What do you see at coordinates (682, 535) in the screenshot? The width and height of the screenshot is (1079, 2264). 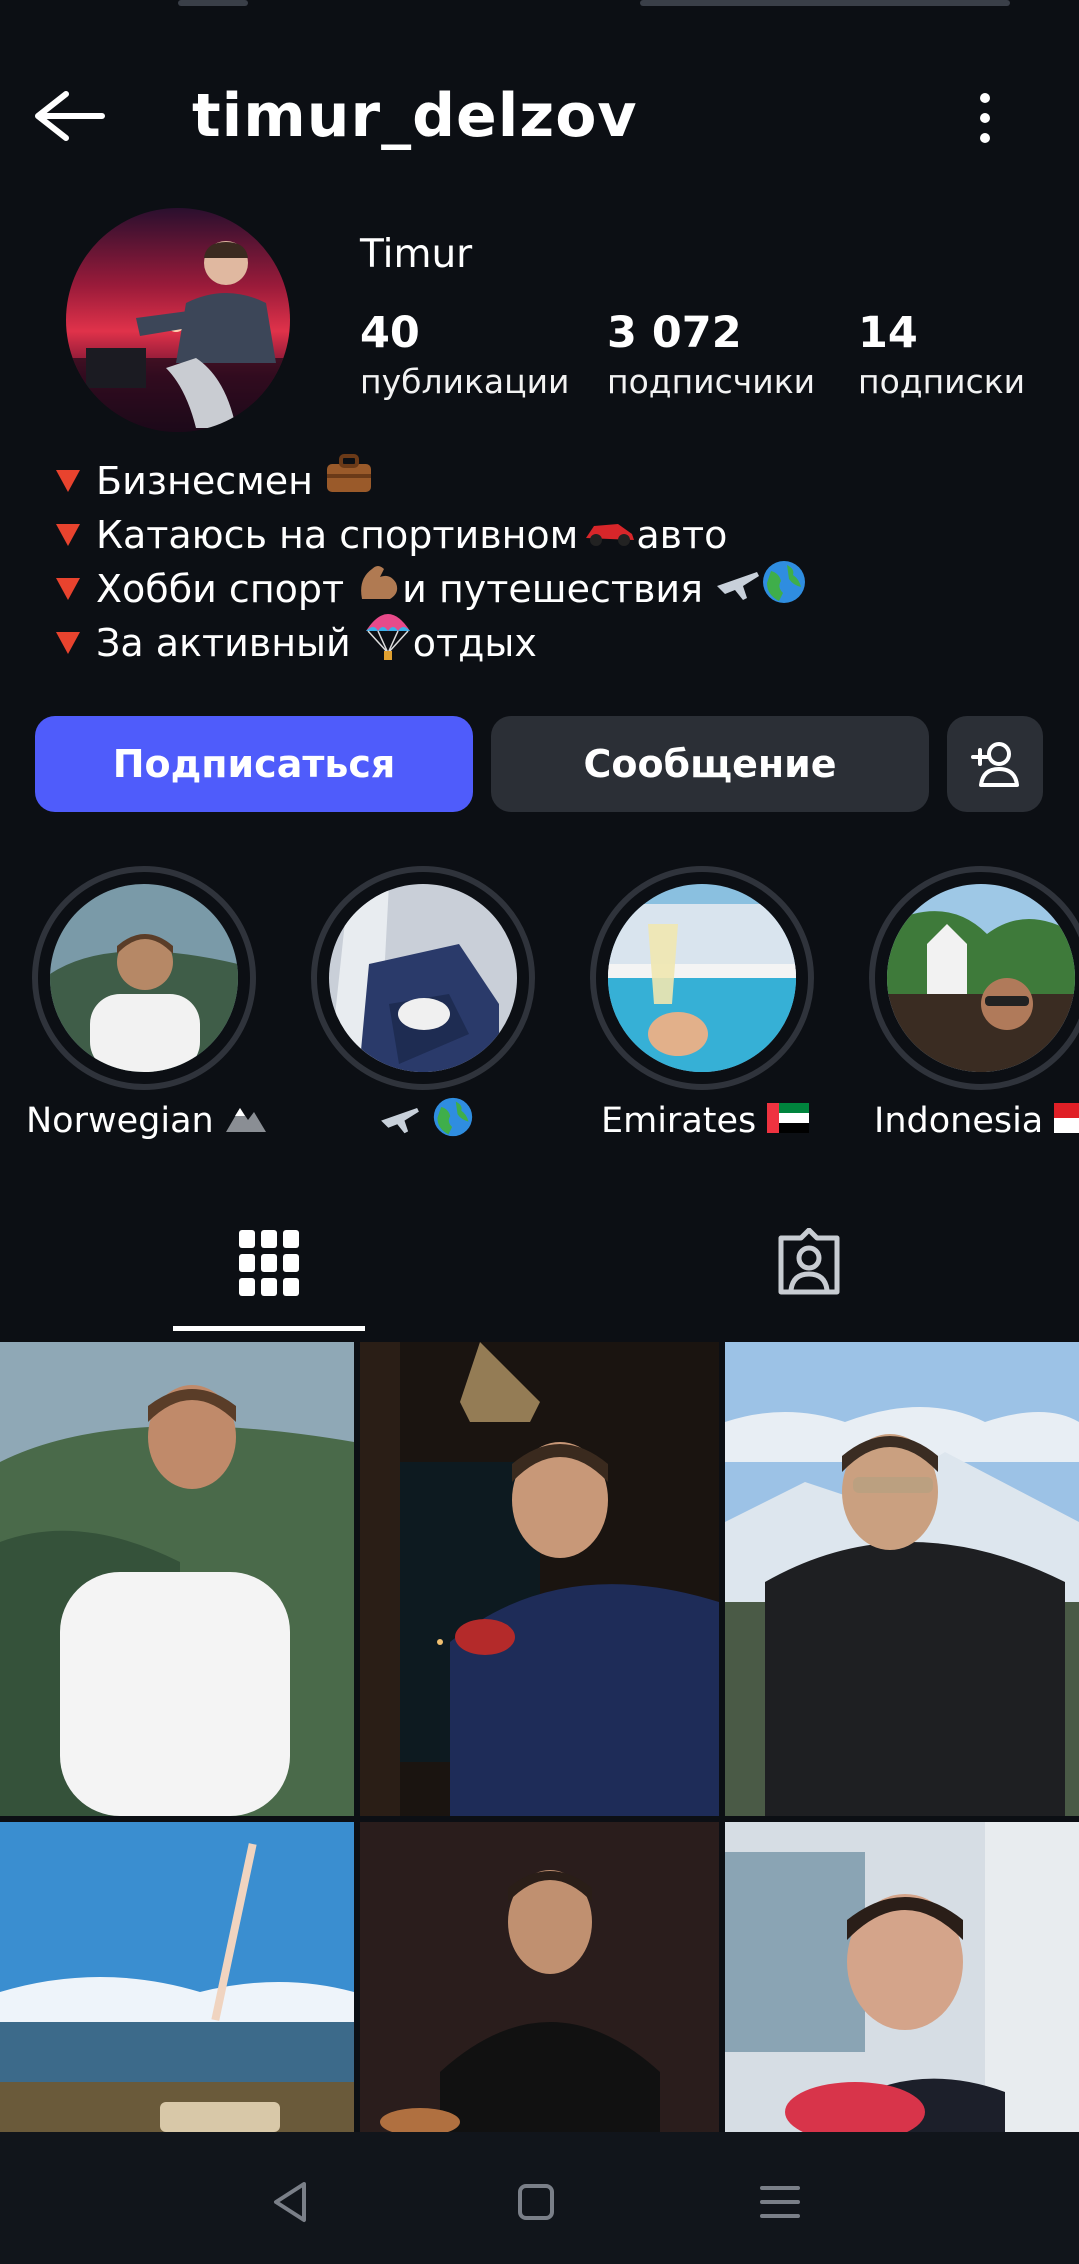 I see `bio-text: авто` at bounding box center [682, 535].